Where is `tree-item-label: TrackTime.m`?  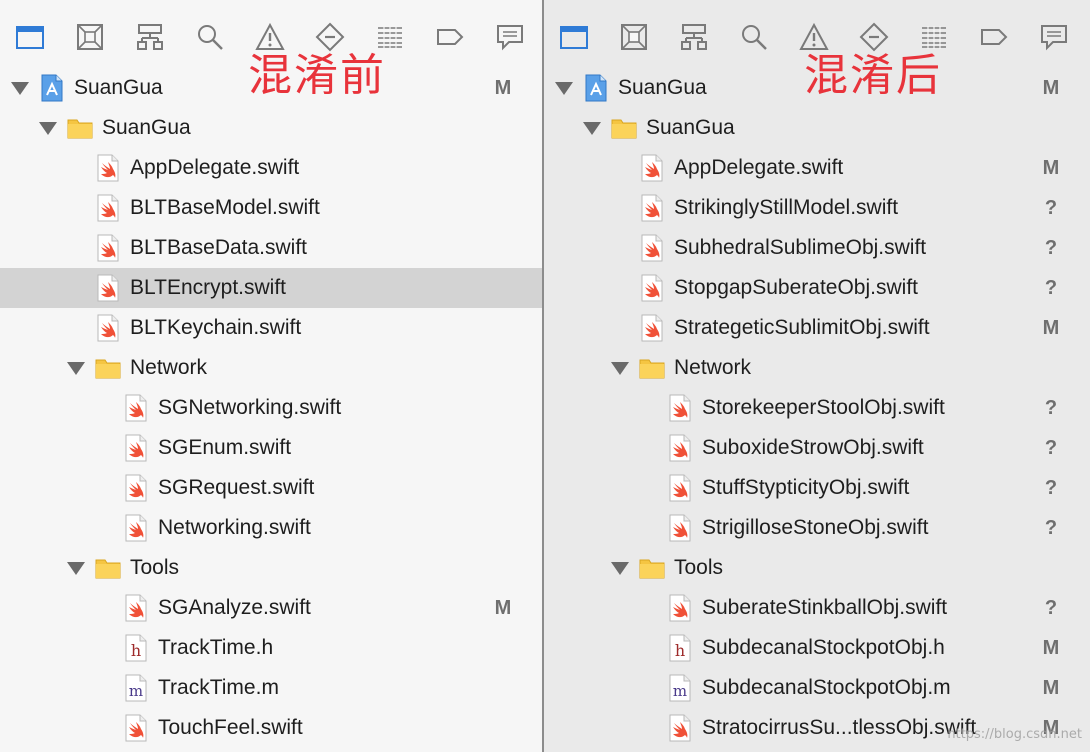 tree-item-label: TrackTime.m is located at coordinates (218, 687).